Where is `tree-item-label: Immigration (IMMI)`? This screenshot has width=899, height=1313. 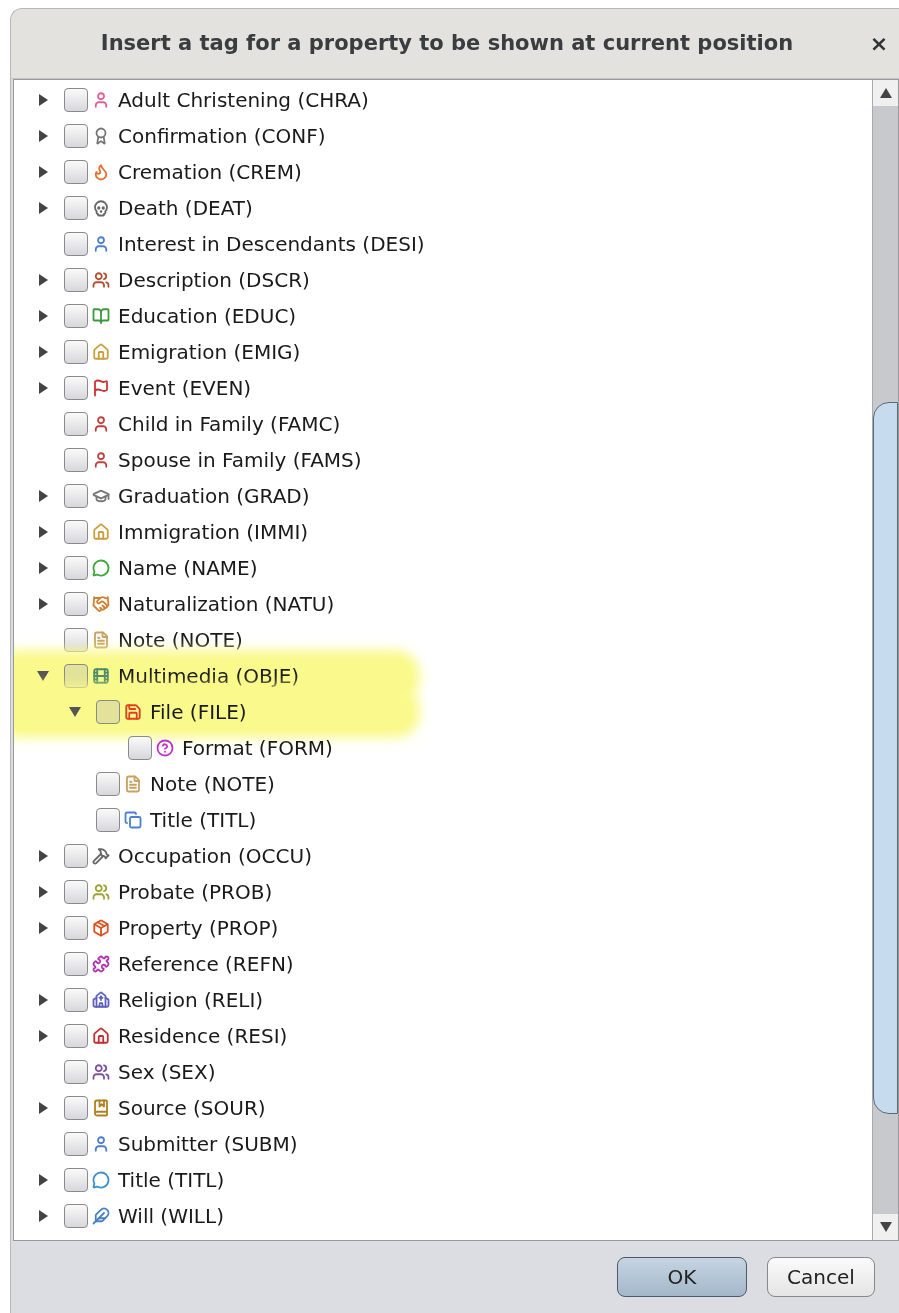 tree-item-label: Immigration (IMMI) is located at coordinates (213, 532).